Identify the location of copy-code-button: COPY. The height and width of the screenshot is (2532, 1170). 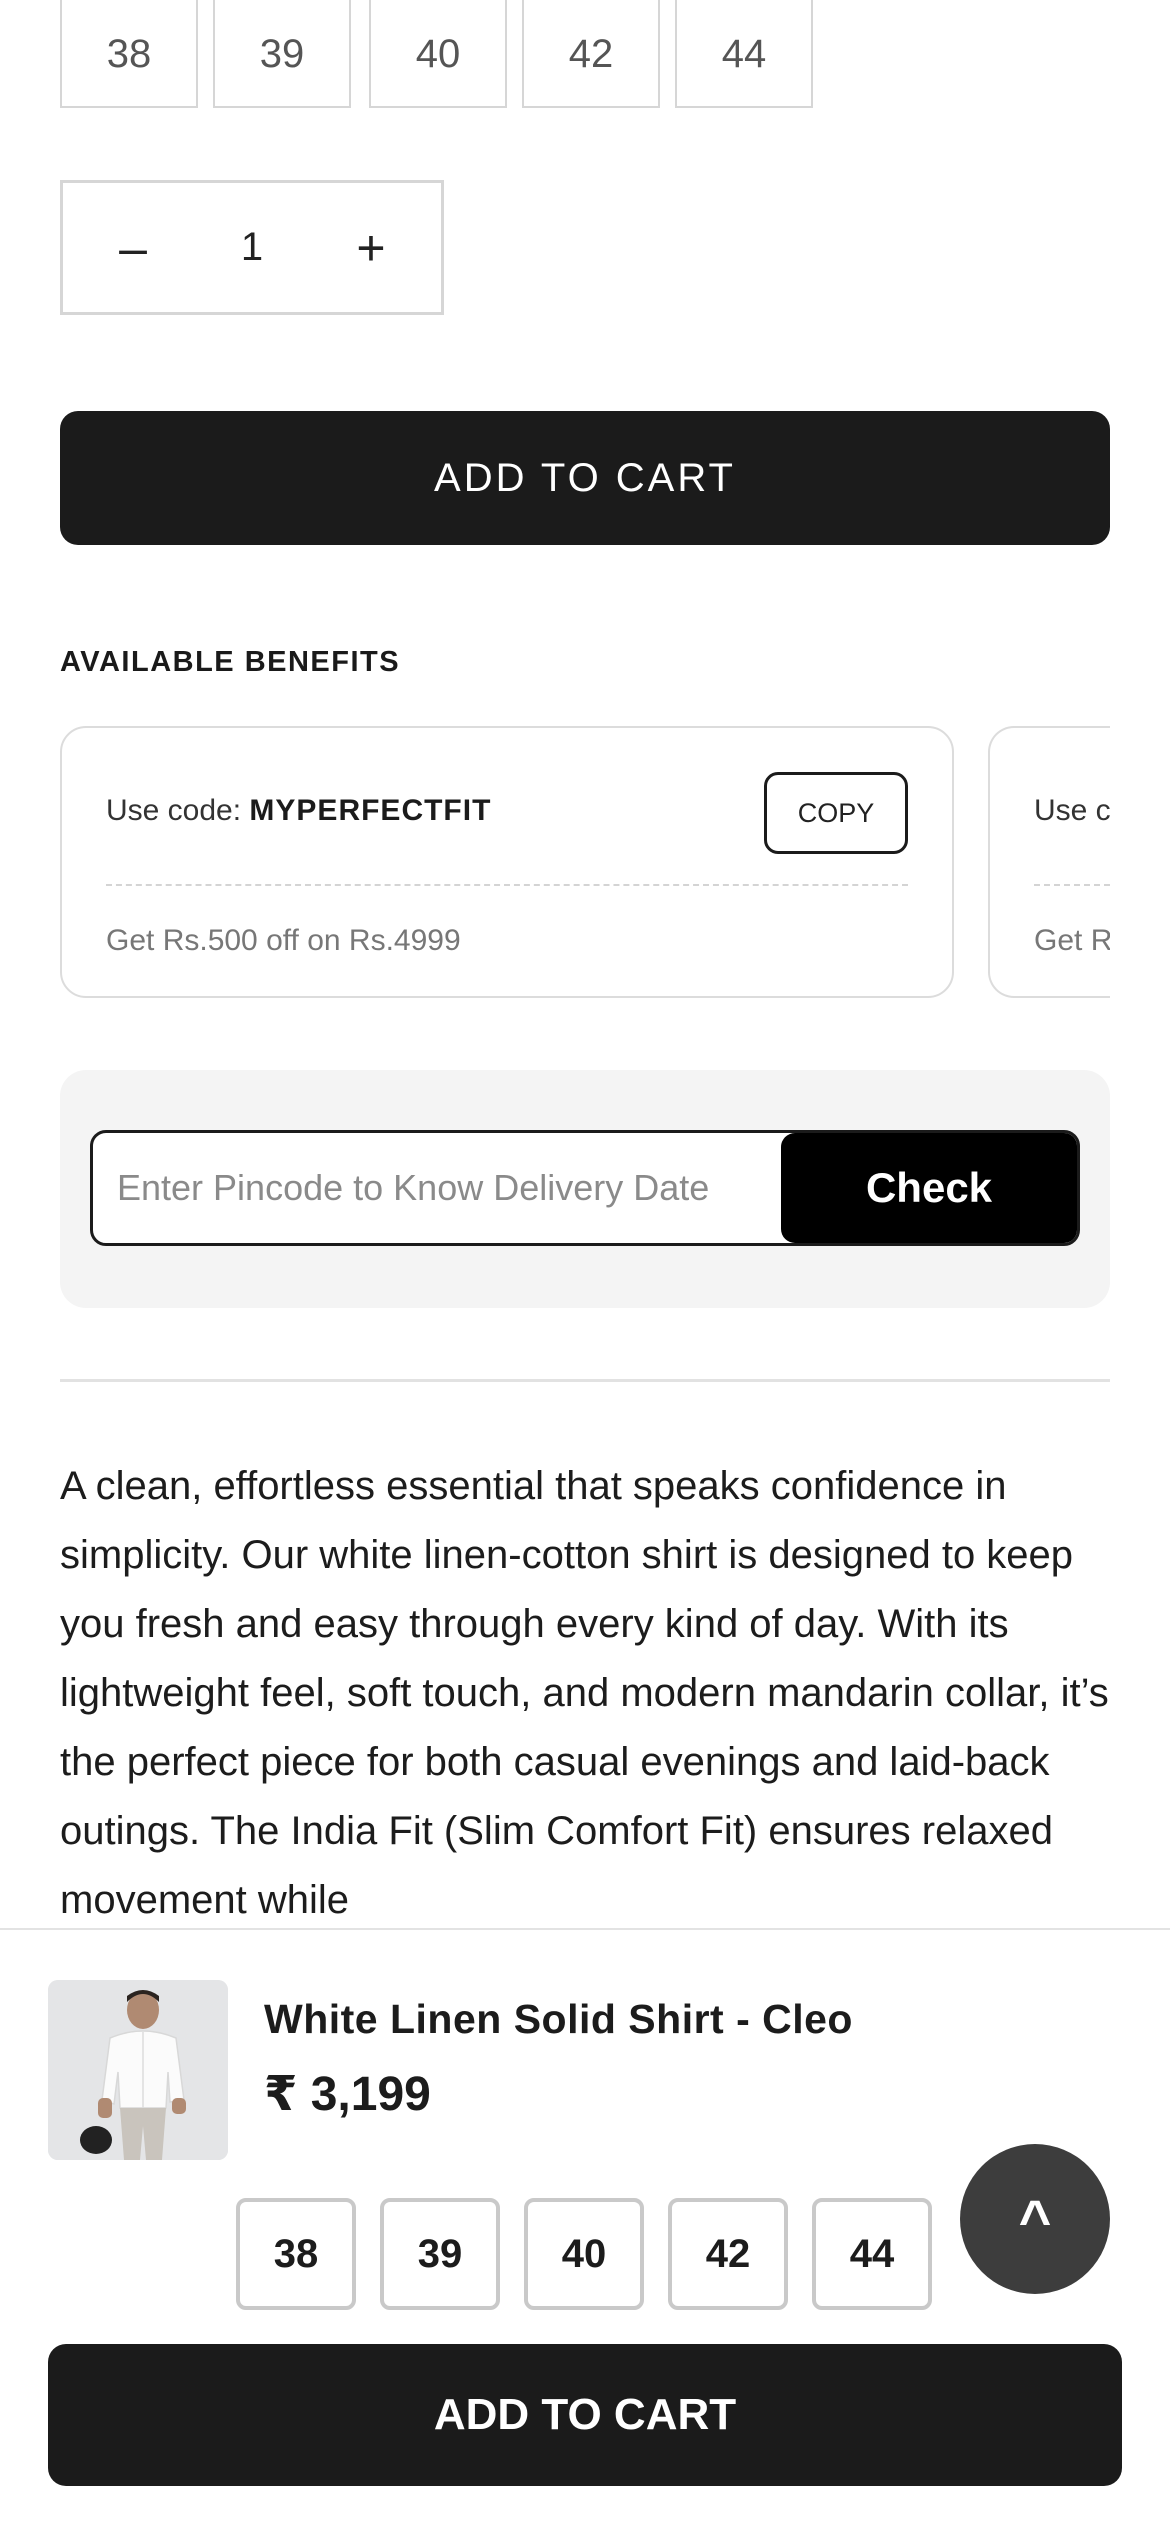
(836, 813).